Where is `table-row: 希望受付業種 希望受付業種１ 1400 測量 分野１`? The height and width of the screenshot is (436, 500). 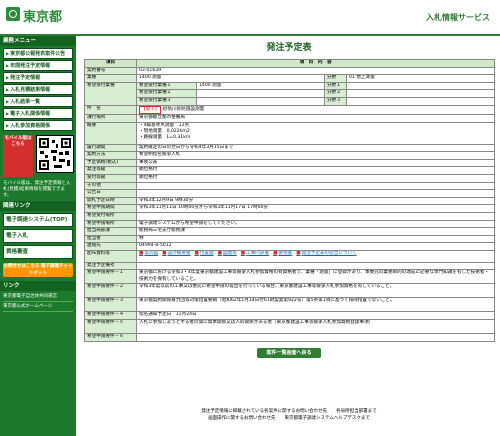 table-row: 希望受付業種 希望受付業種１ 1400 測量 分野１ is located at coordinates (290, 93).